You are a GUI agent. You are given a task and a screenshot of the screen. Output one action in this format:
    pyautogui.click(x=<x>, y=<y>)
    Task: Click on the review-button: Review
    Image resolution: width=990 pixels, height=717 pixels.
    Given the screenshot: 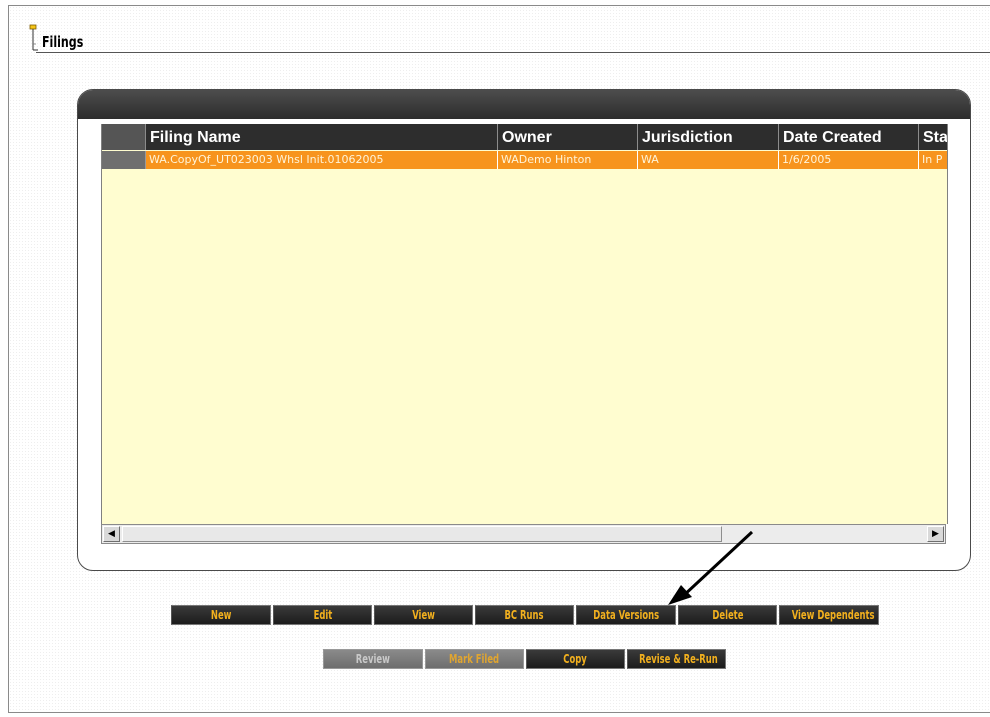 What is the action you would take?
    pyautogui.click(x=373, y=659)
    